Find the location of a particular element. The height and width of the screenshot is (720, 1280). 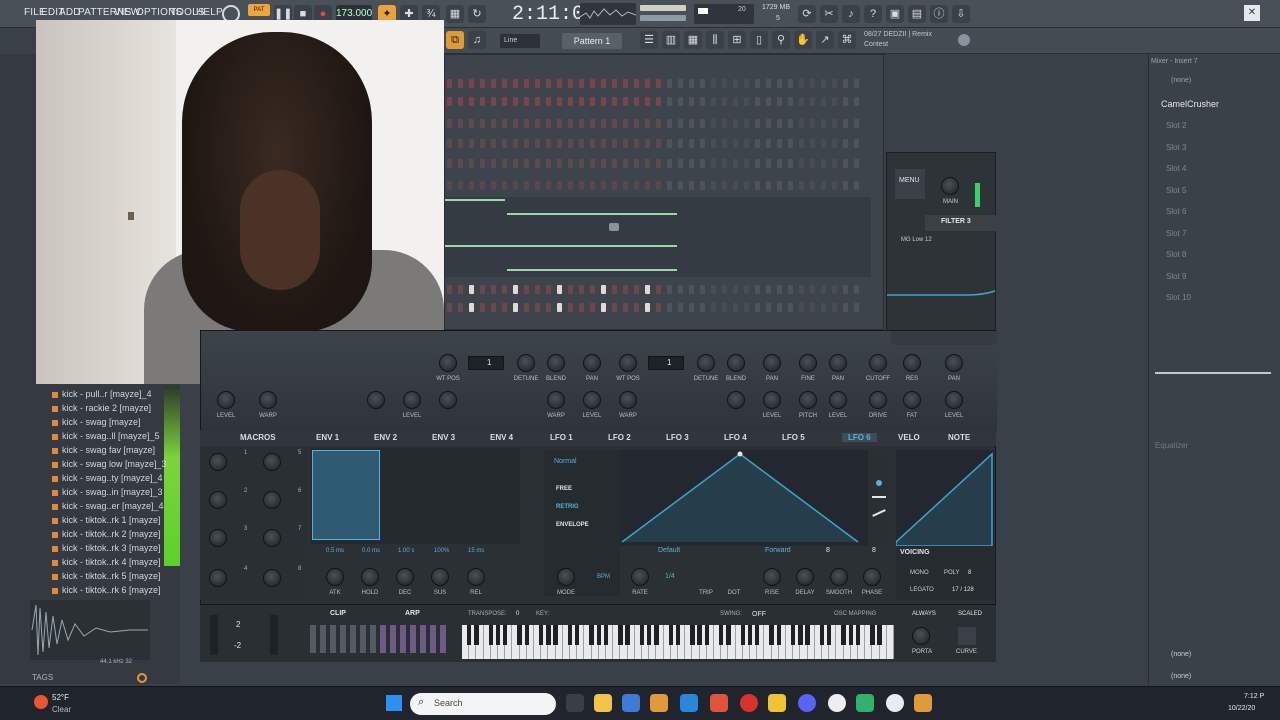

plugin-slot: Slot 8 is located at coordinates (1176, 254).